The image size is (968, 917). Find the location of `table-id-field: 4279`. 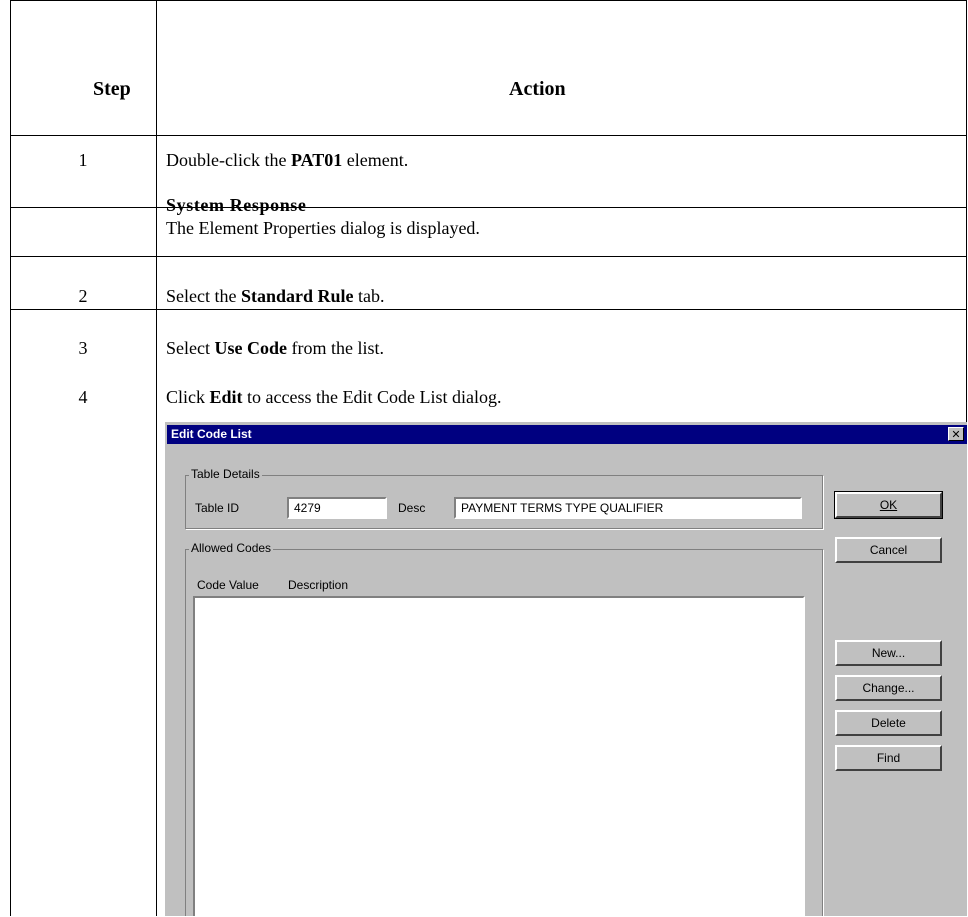

table-id-field: 4279 is located at coordinates (337, 508).